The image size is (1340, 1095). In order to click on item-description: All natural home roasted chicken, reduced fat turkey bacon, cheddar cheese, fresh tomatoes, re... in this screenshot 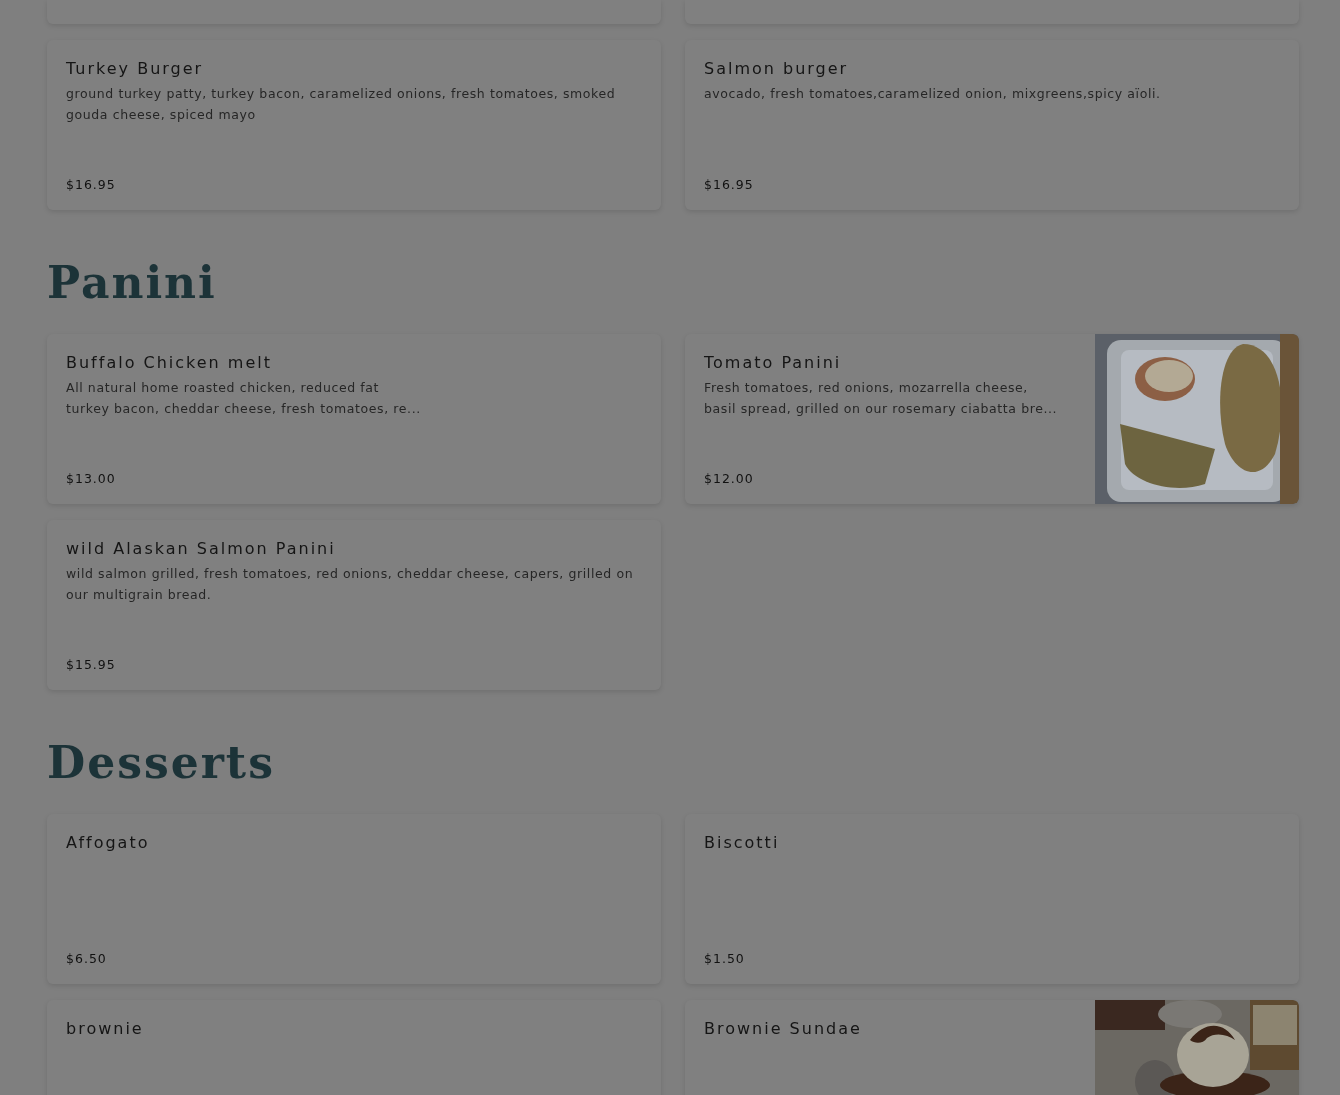, I will do `click(244, 398)`.